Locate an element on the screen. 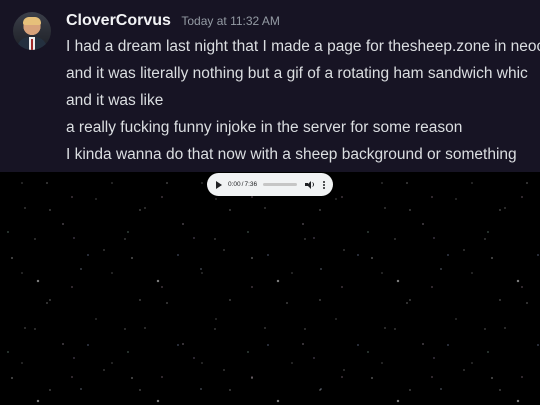  volume-icon is located at coordinates (310, 184).